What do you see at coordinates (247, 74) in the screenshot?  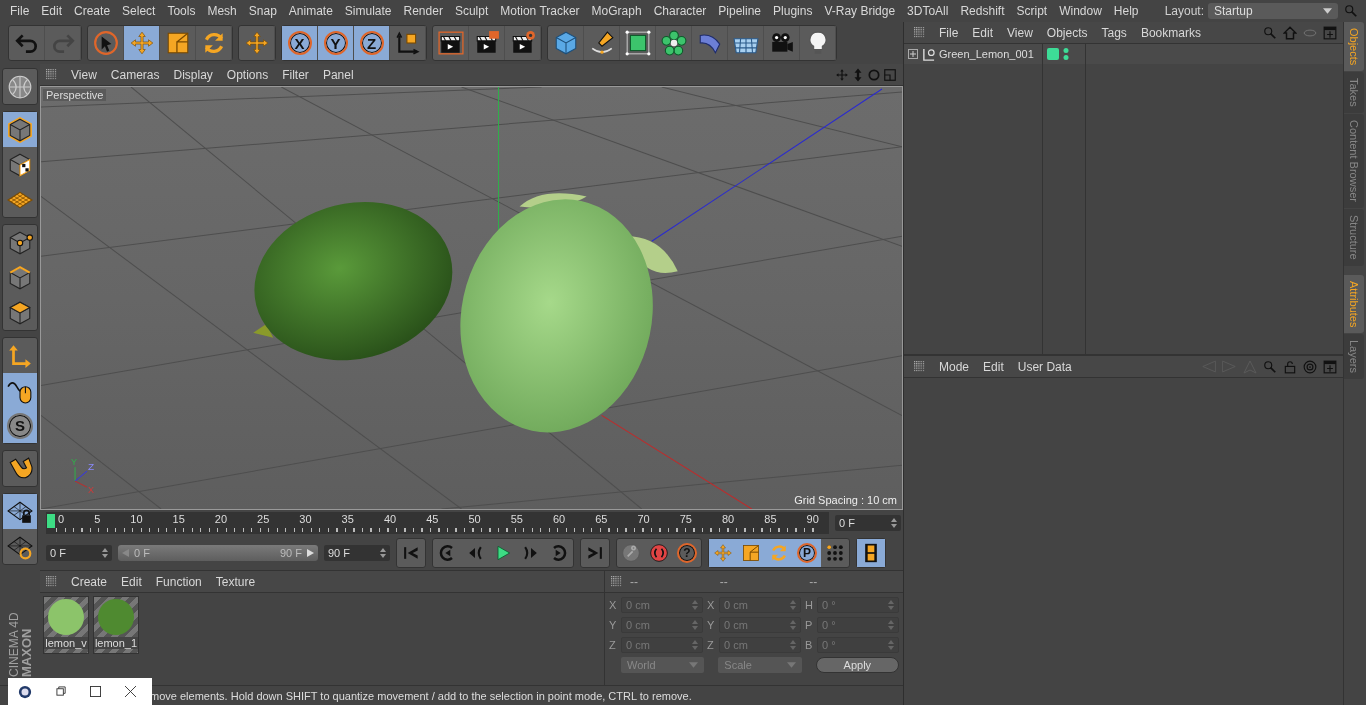 I see `viewport-menu-item: Options` at bounding box center [247, 74].